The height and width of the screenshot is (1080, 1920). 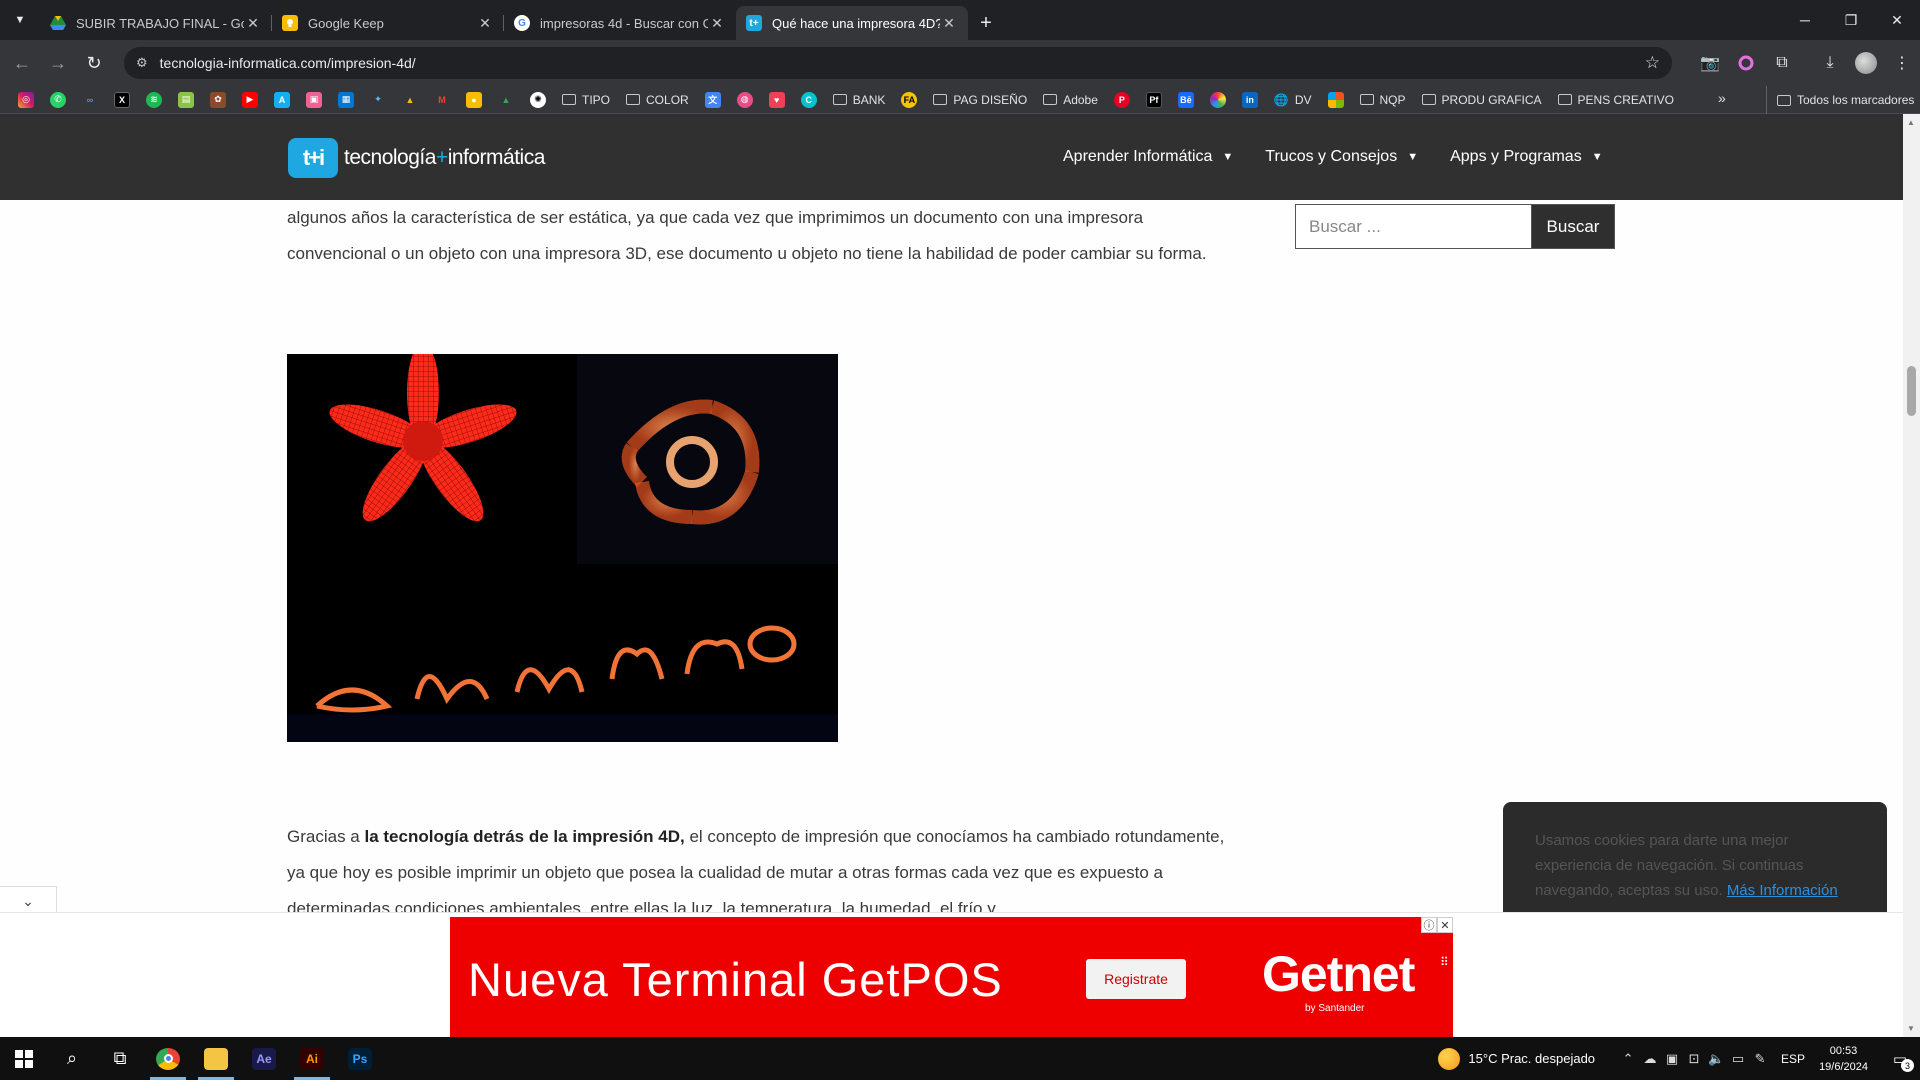 I want to click on all-bookmarks-button: Todos los marcadores, so click(x=1840, y=100).